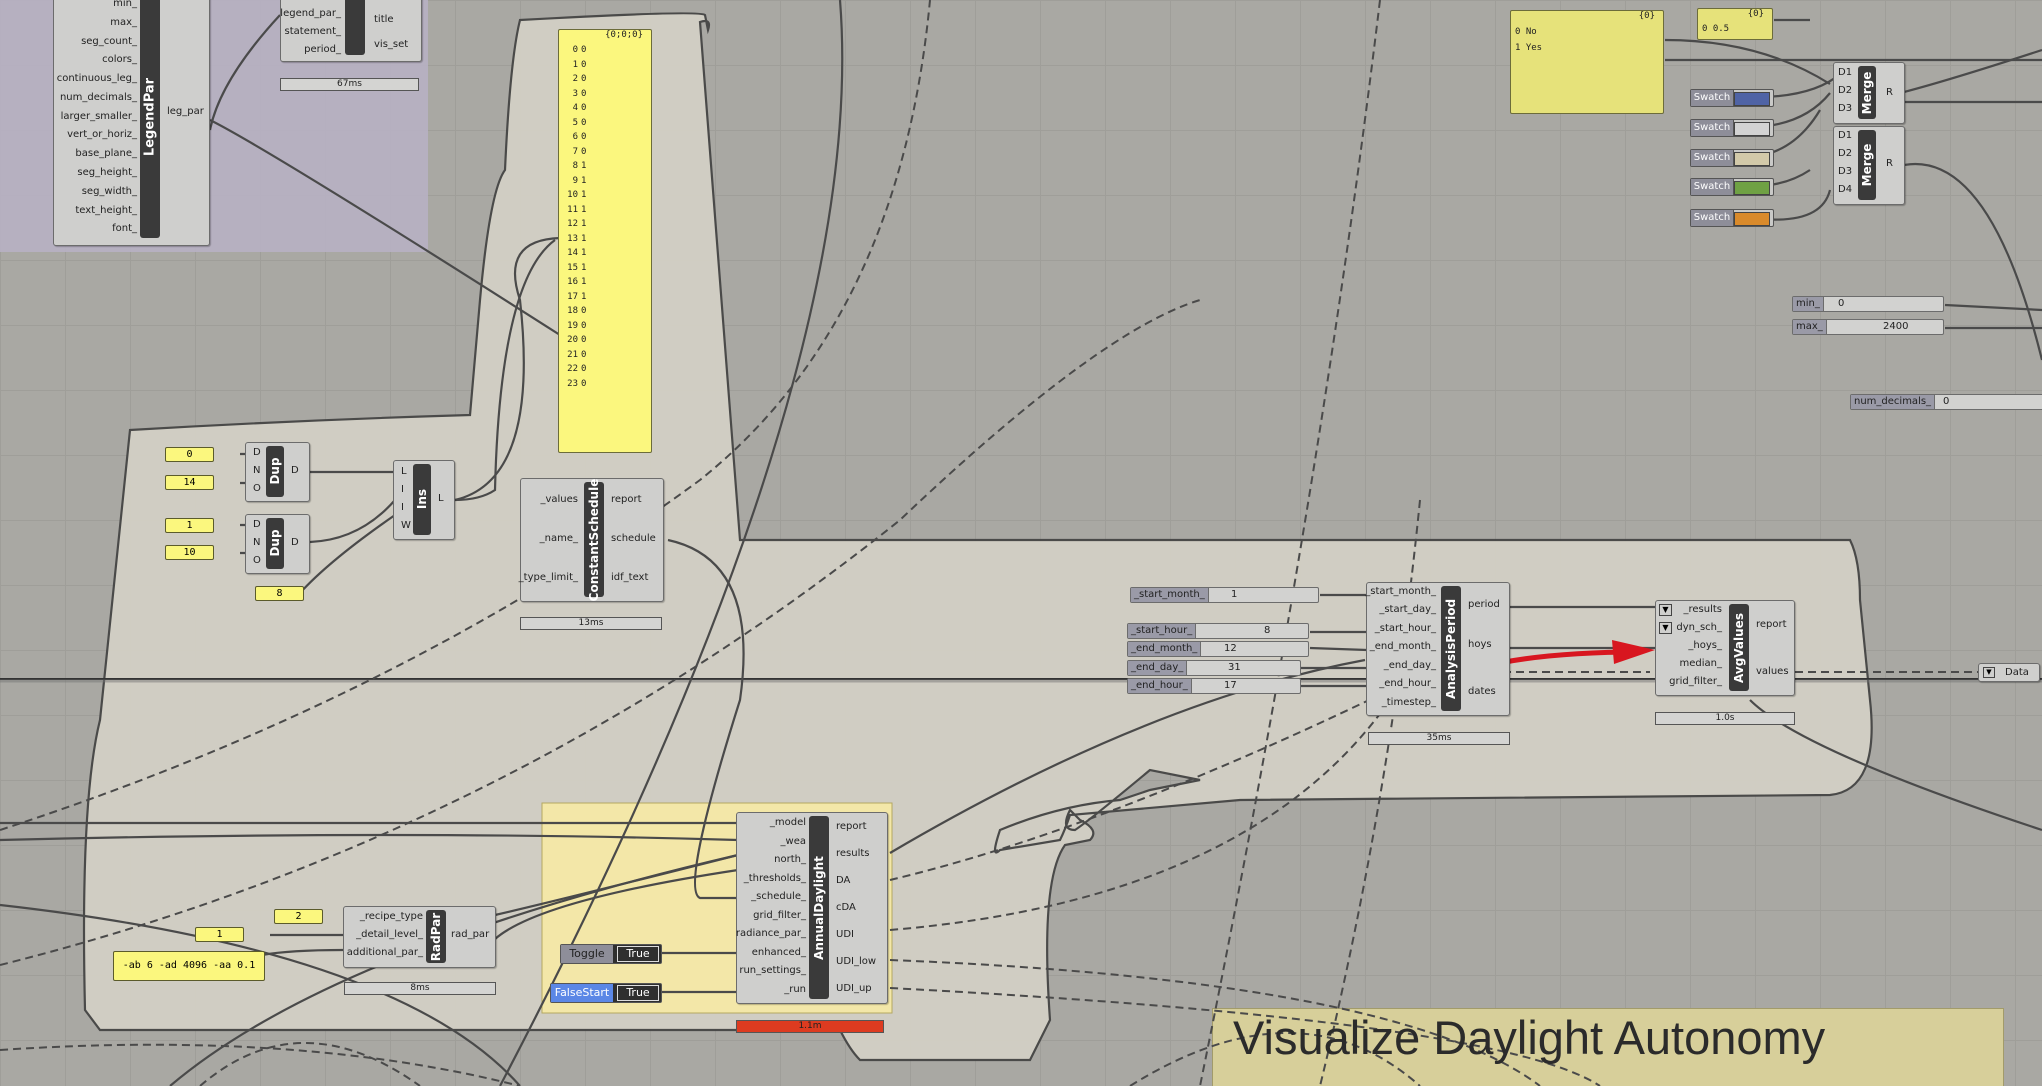 Image resolution: width=2042 pixels, height=1086 pixels. I want to click on merge1-d2: D2, so click(1845, 91).